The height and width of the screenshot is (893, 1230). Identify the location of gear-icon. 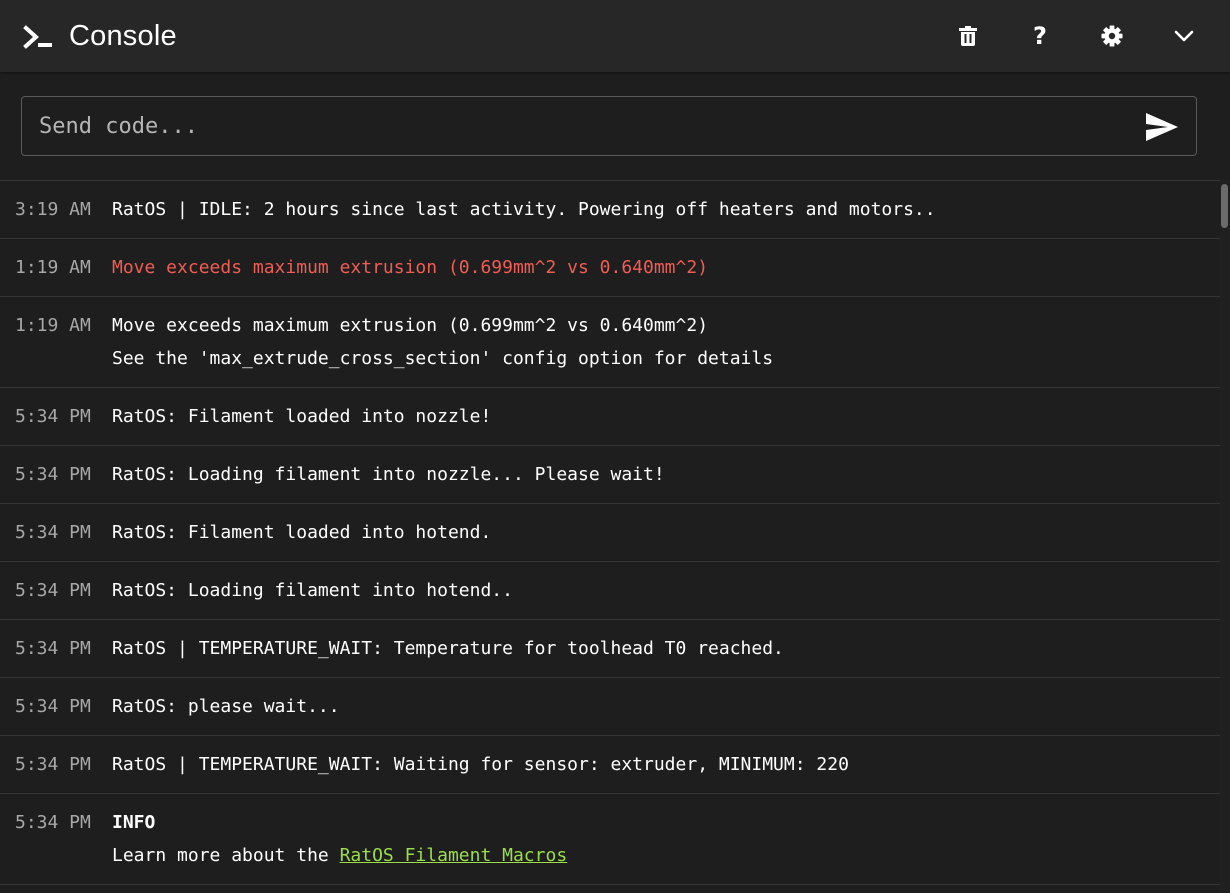
(1112, 36).